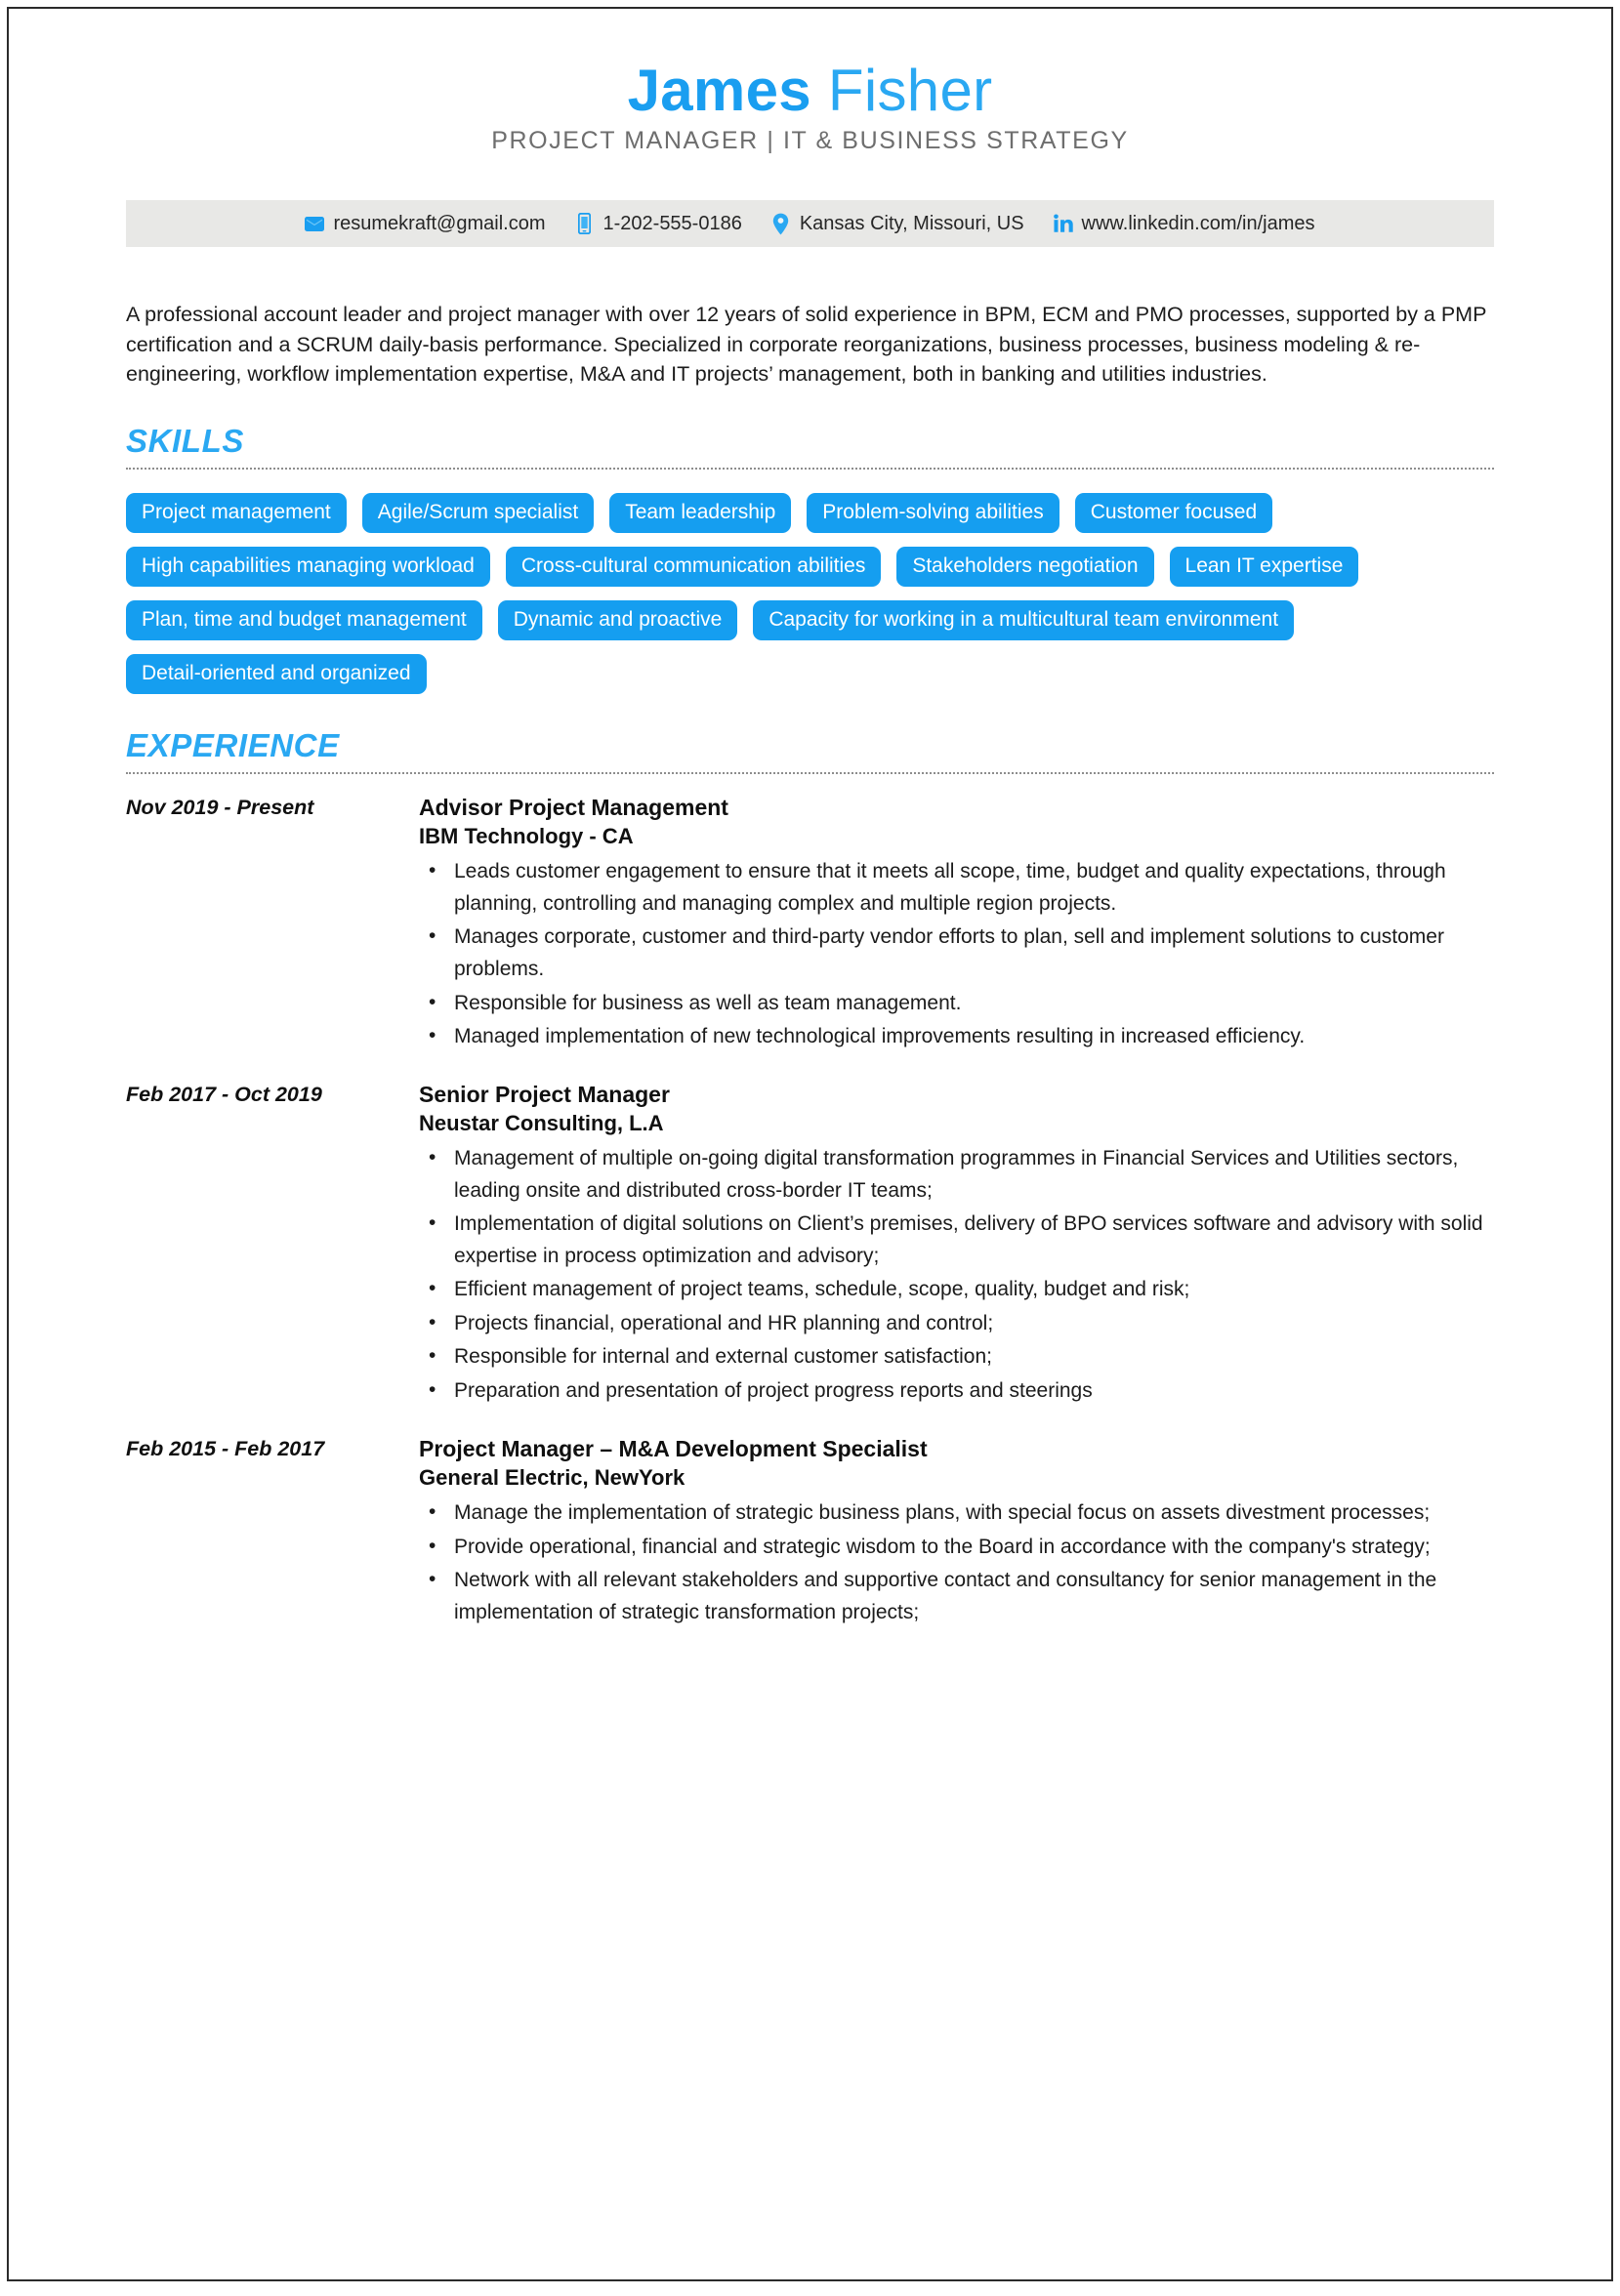 The width and height of the screenshot is (1620, 2296). Describe the element at coordinates (1198, 223) in the screenshot. I see `linkedin-text: www.linkedin.com/in/james` at that location.